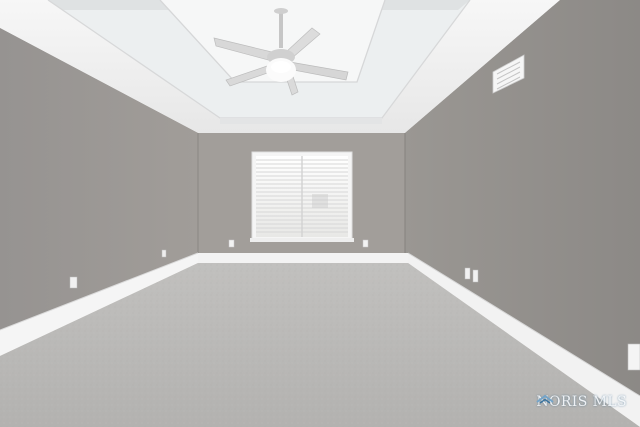 Image resolution: width=640 pixels, height=427 pixels. What do you see at coordinates (545, 399) in the screenshot?
I see `house-icon` at bounding box center [545, 399].